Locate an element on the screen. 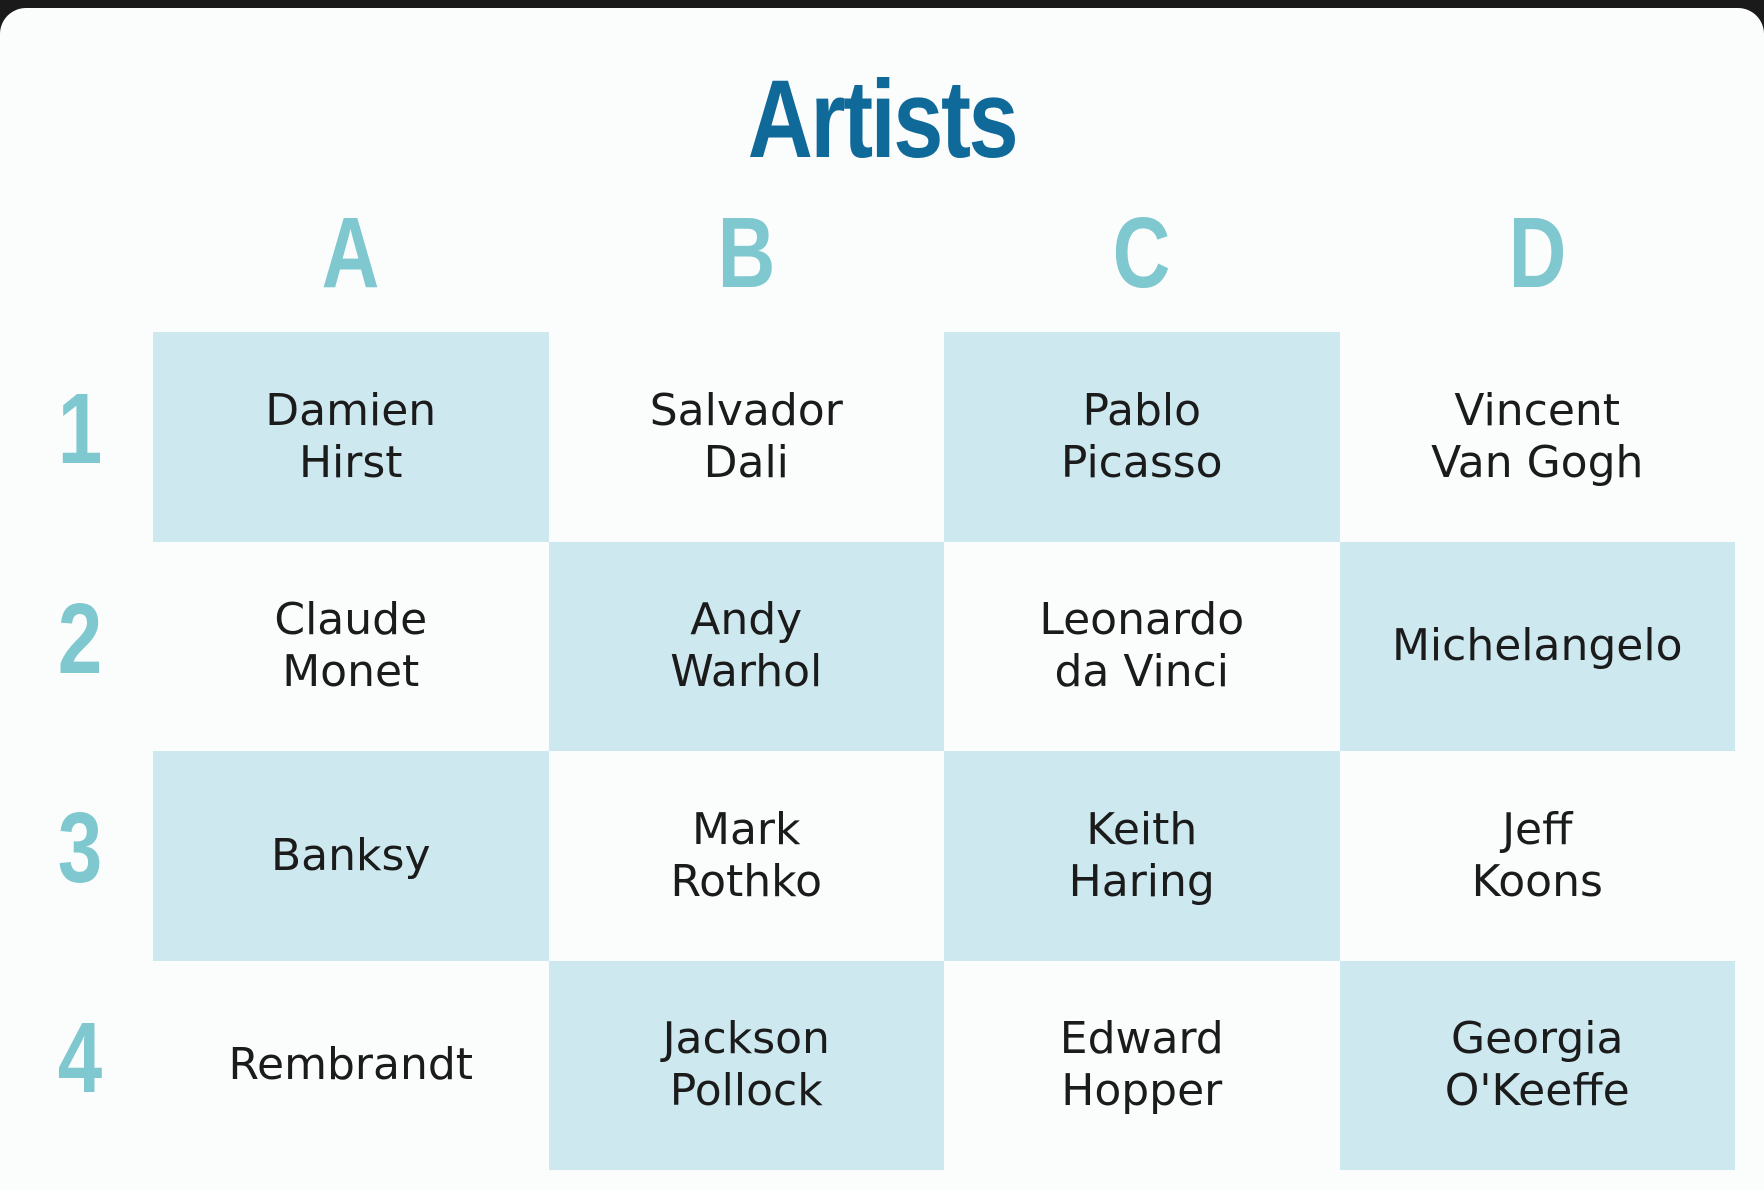  grid-cell-c1: Pablo Picasso is located at coordinates (1142, 437).